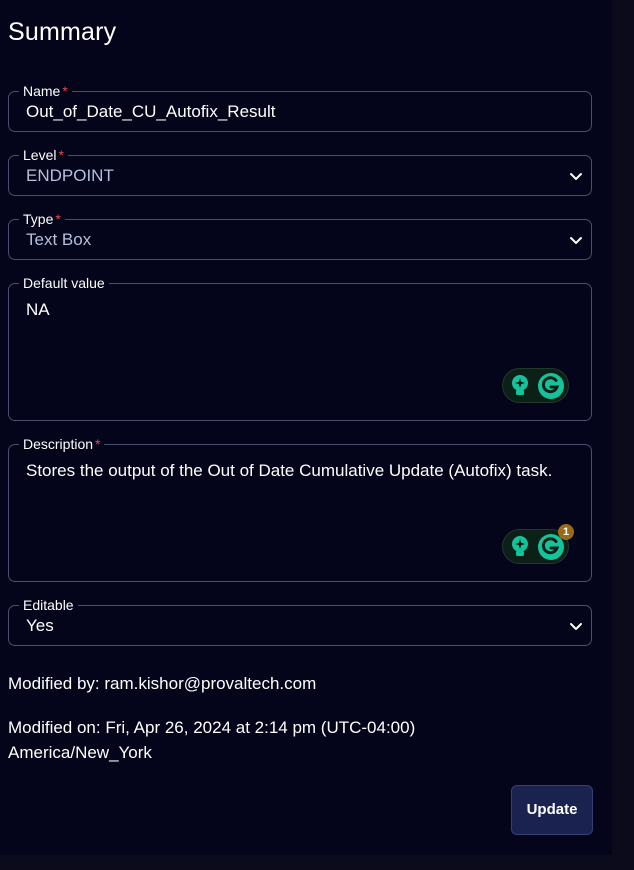 The height and width of the screenshot is (870, 634). Describe the element at coordinates (59, 239) in the screenshot. I see `type-value: Text Box` at that location.